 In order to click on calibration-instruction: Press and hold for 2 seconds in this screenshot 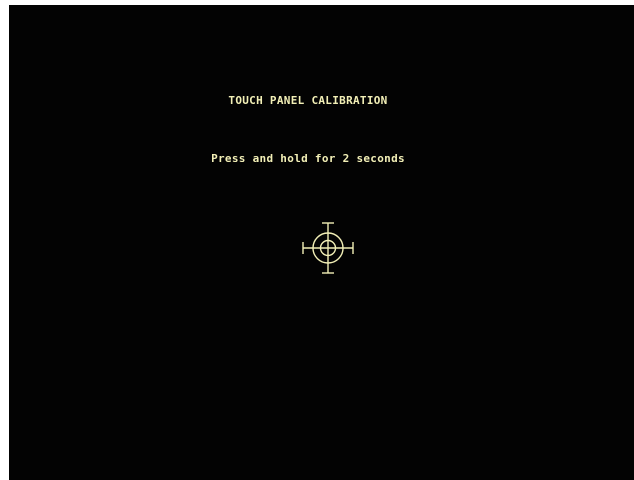, I will do `click(308, 158)`.